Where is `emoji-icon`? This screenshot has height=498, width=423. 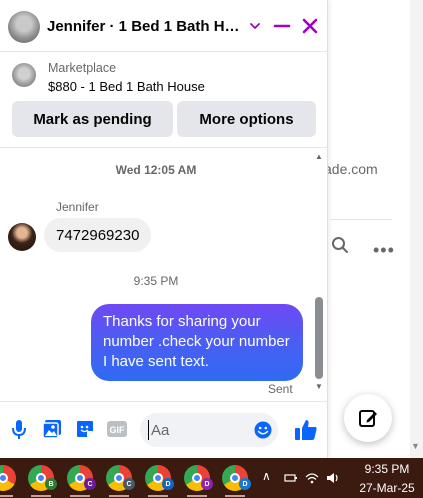 emoji-icon is located at coordinates (263, 430).